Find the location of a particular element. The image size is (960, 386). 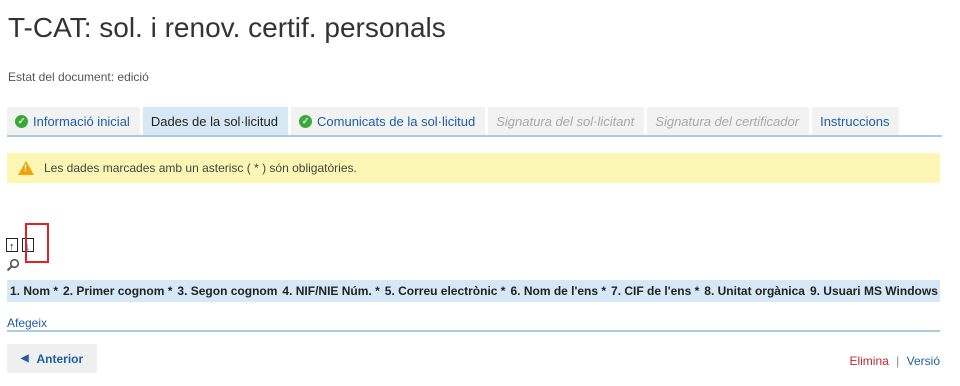

tab-comunicats: ✓ Comunicats de la sol·licitud is located at coordinates (388, 121).